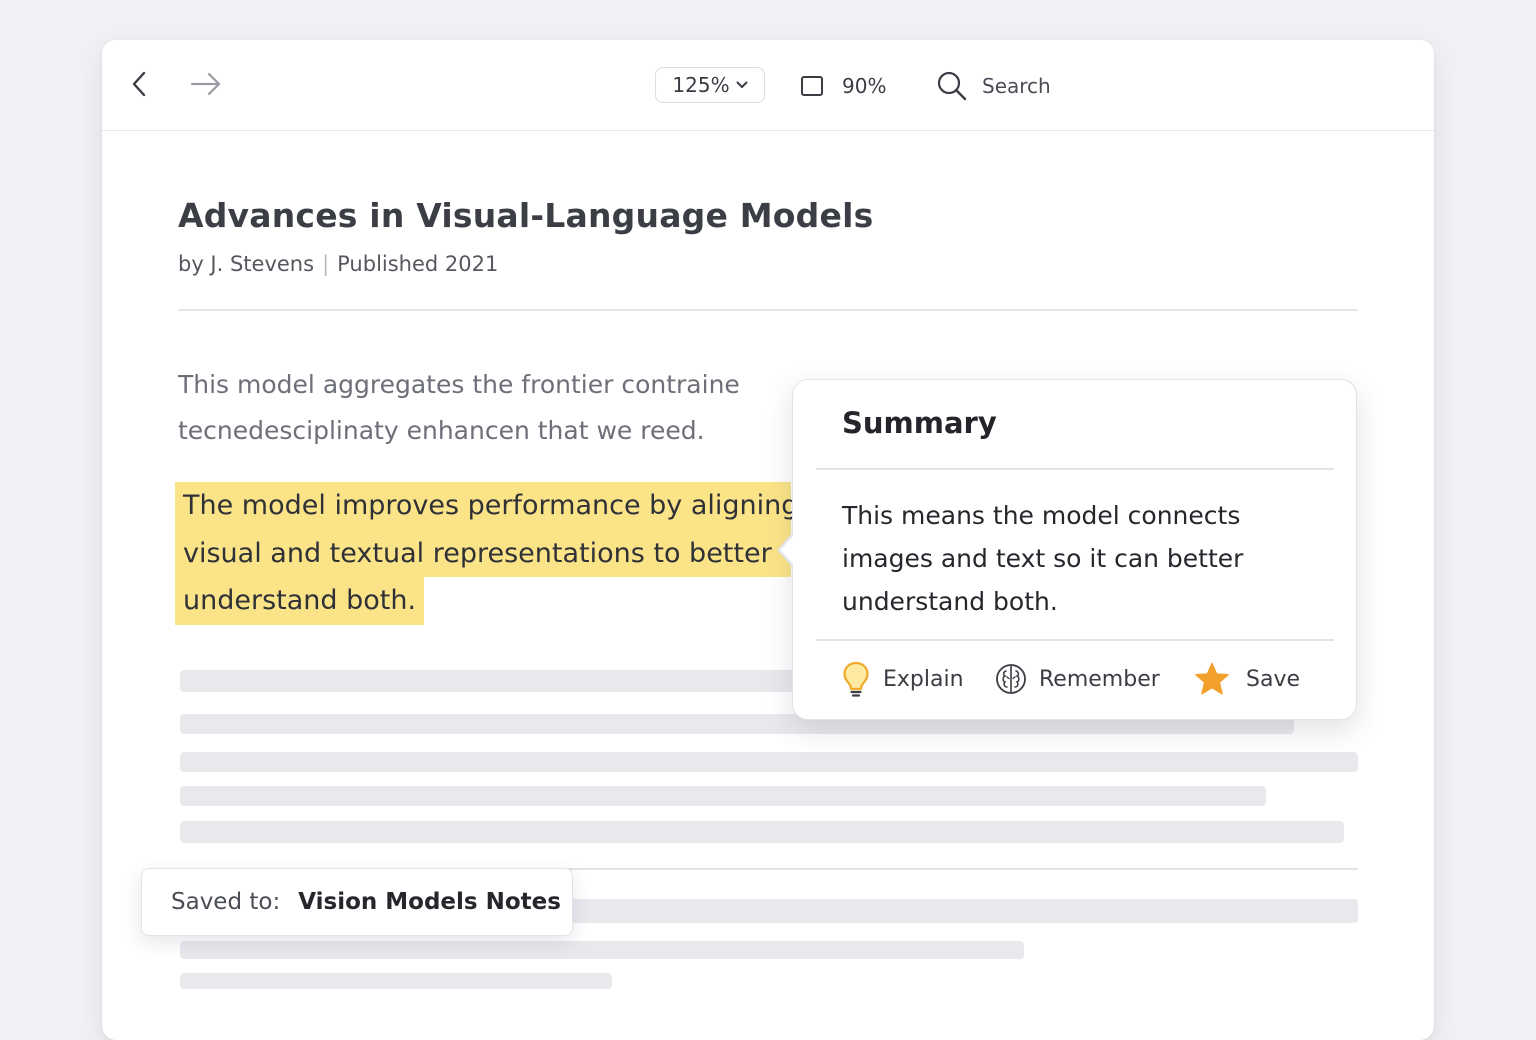  I want to click on search-label: Search, so click(1016, 86).